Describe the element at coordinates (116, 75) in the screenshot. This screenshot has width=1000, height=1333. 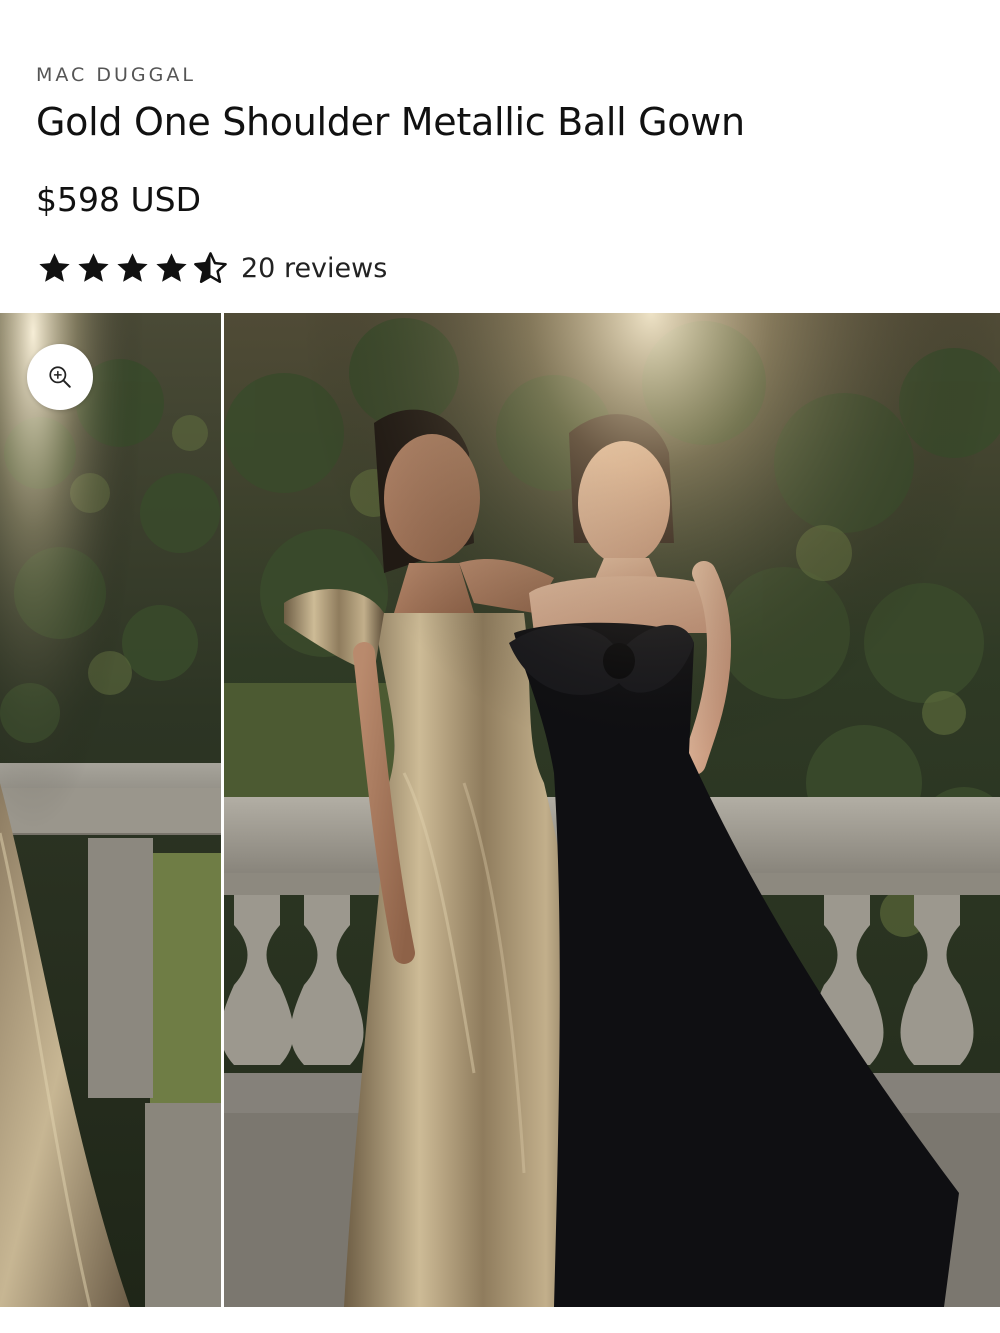
I see `product-vendor: MAC DUGGAL` at that location.